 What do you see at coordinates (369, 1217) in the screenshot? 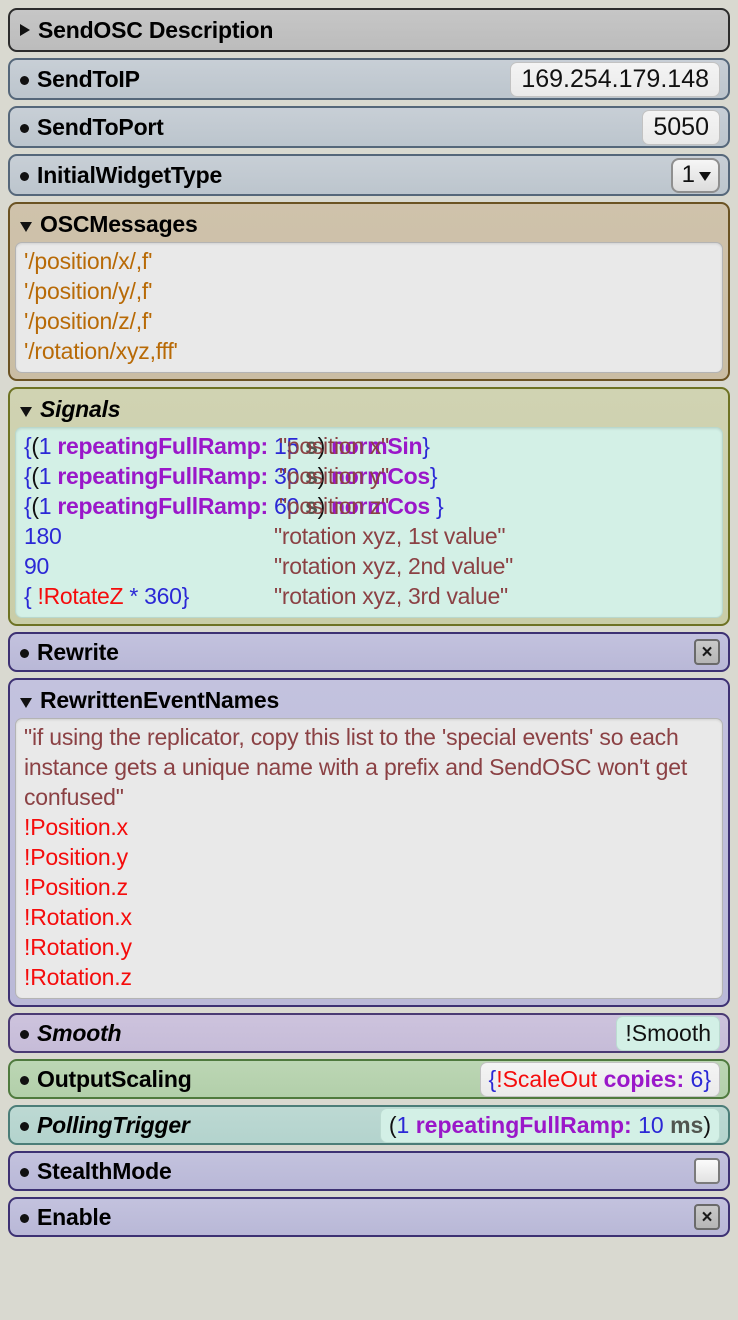
I see `row-enable: Enable ×` at bounding box center [369, 1217].